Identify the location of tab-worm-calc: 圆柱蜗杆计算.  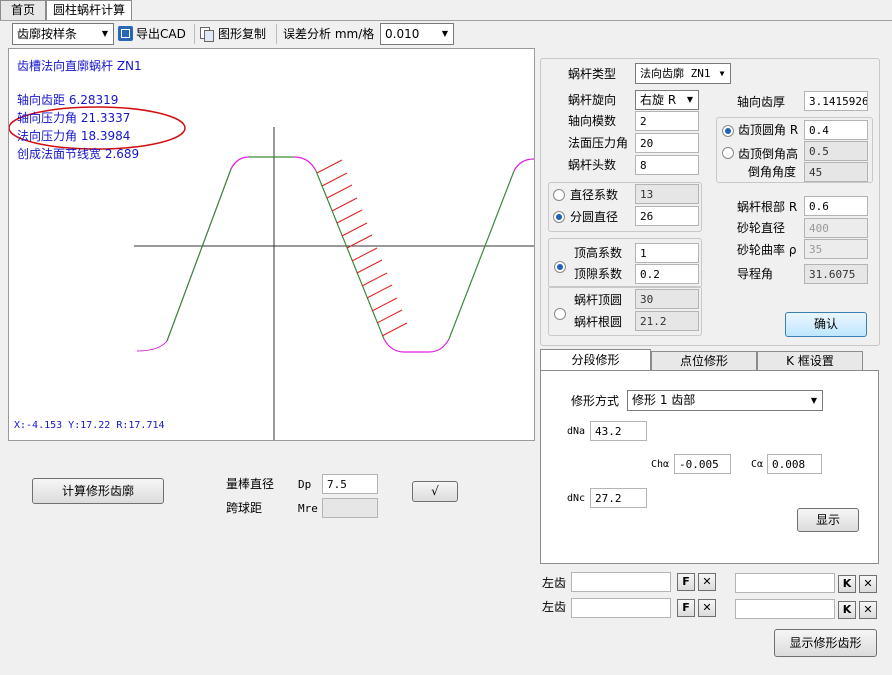
(89, 10).